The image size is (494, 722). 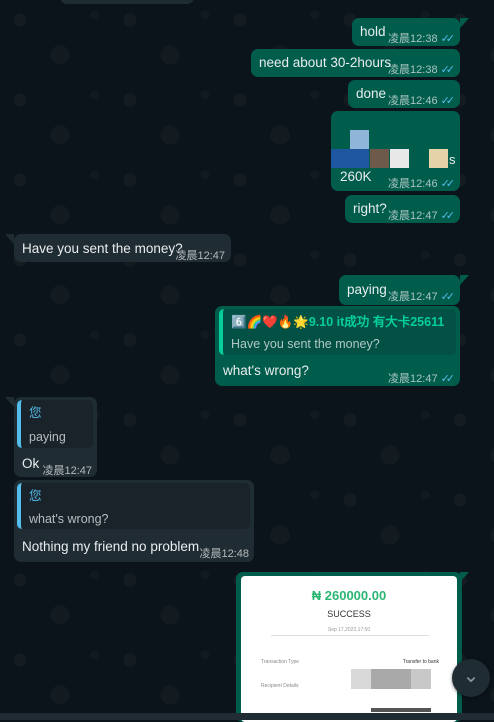 I want to click on message-text: paying, so click(x=367, y=289).